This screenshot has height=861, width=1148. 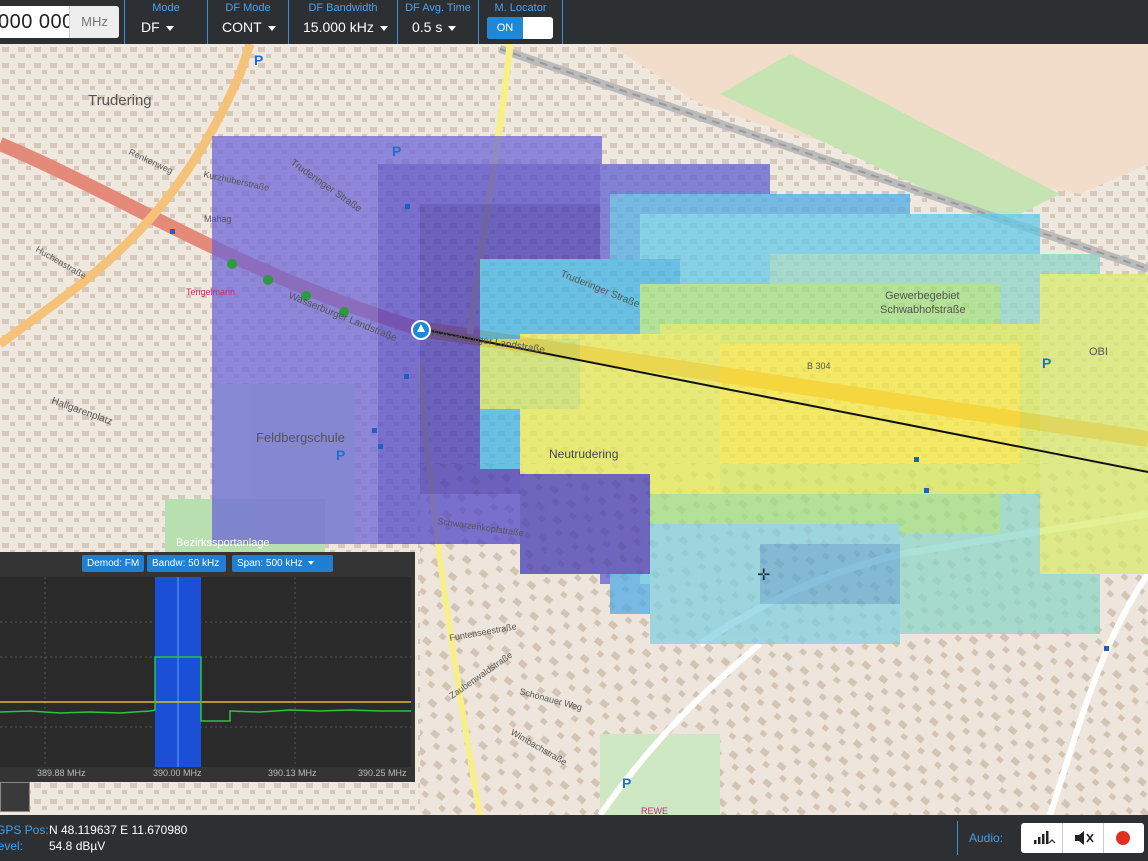 What do you see at coordinates (300, 437) in the screenshot?
I see `label-feldbergschule: Feldbergschule` at bounding box center [300, 437].